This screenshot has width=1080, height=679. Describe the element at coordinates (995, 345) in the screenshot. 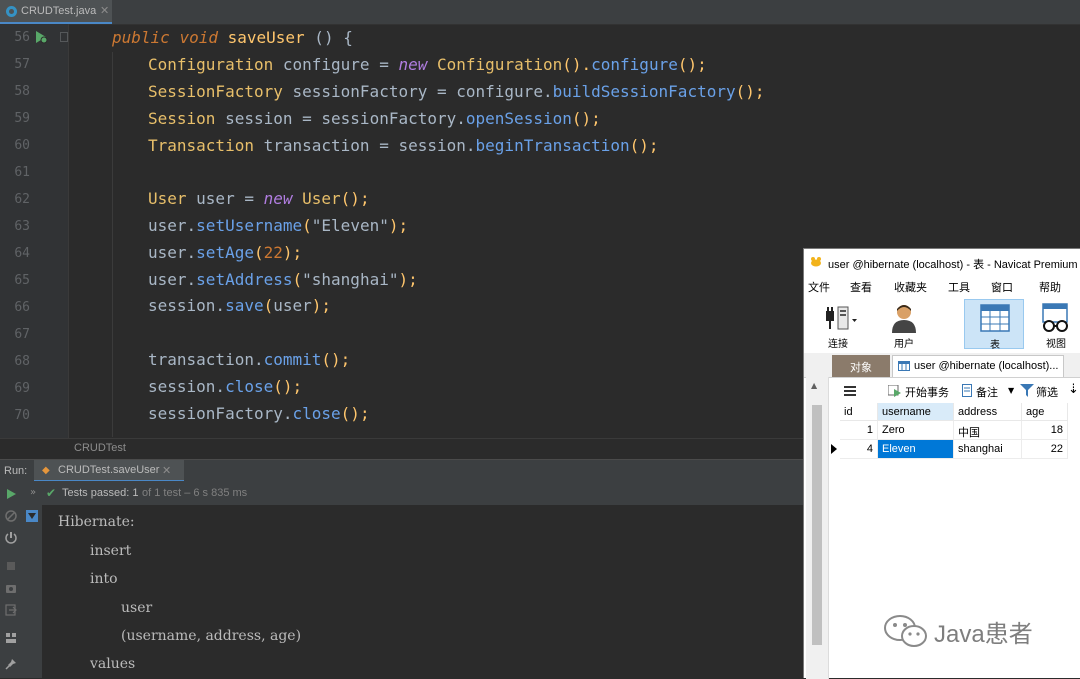

I see `table-label: 表` at that location.